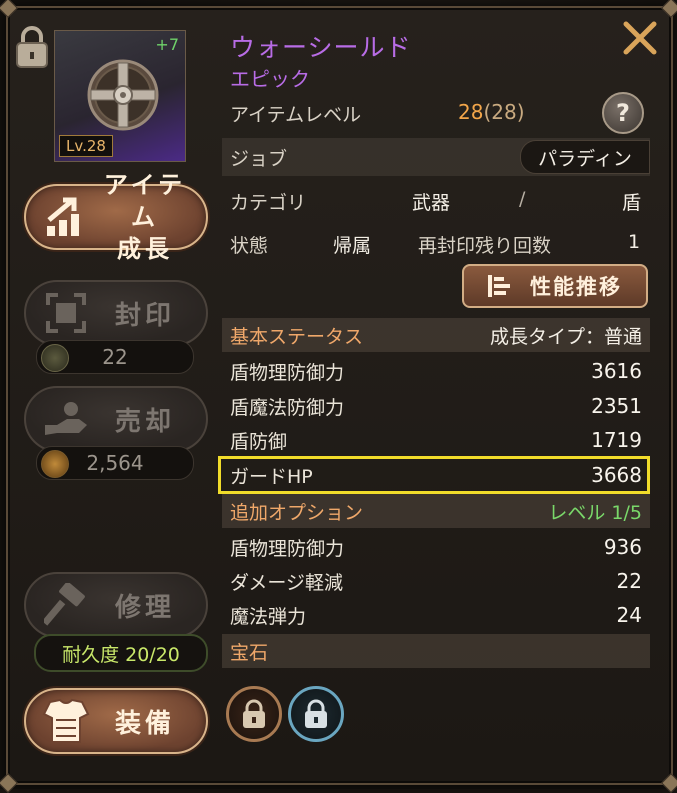 This screenshot has height=793, width=677. I want to click on growth-label-line1: アイテム, so click(145, 201).